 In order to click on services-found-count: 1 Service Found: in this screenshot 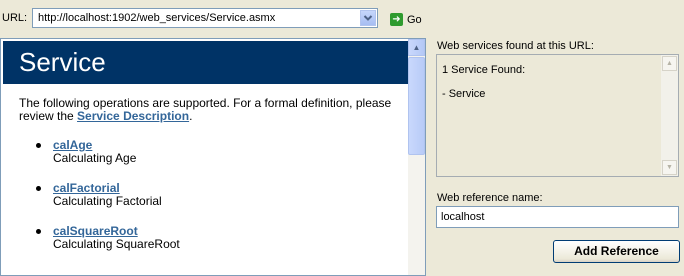, I will do `click(484, 70)`.